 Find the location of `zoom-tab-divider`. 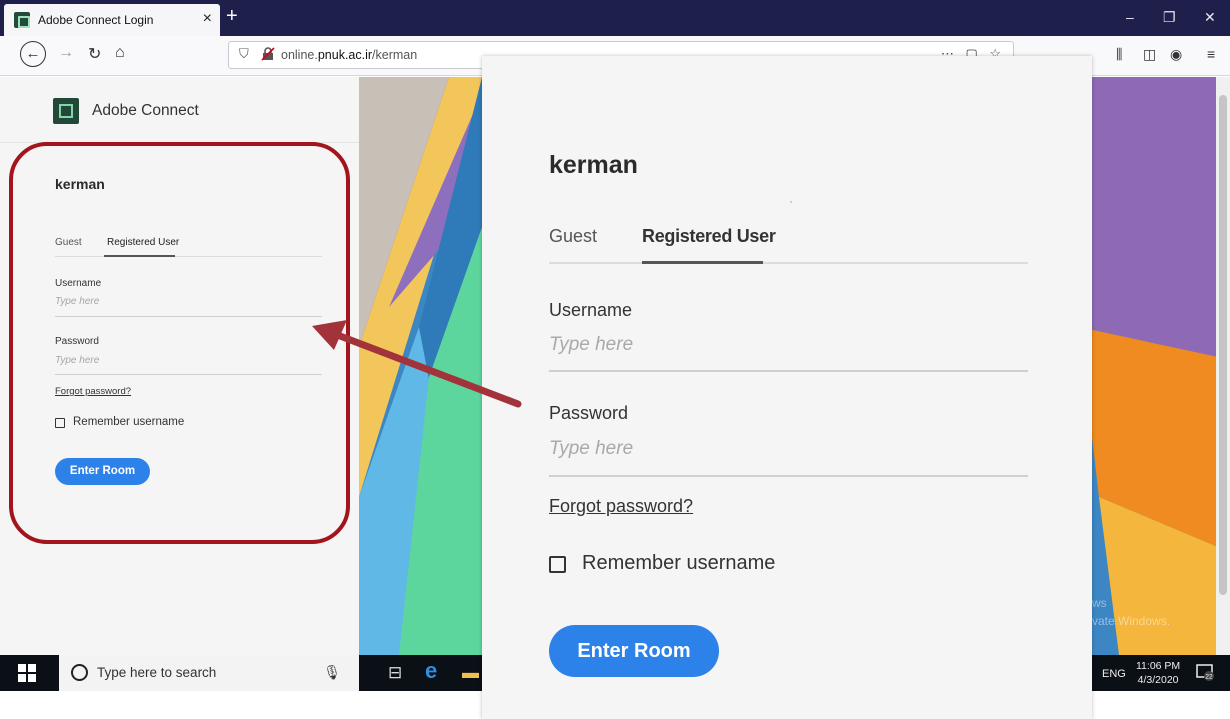

zoom-tab-divider is located at coordinates (788, 263).